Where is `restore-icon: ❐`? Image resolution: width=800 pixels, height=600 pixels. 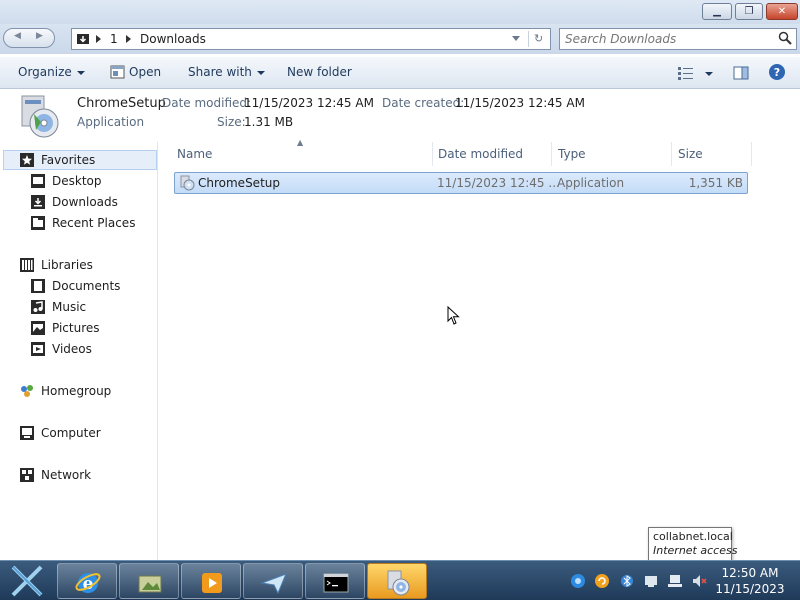
restore-icon: ❐ is located at coordinates (749, 11).